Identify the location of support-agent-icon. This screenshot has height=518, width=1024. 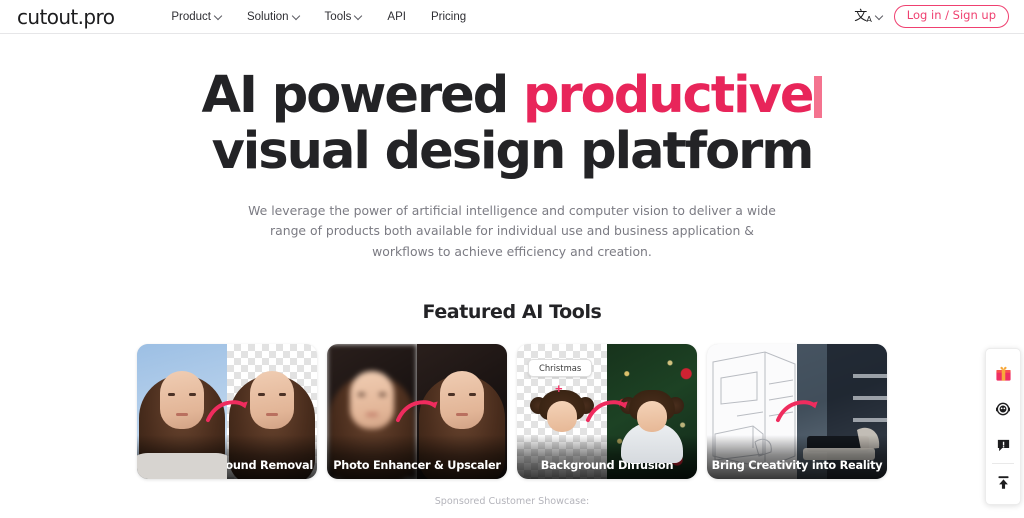
(1003, 409).